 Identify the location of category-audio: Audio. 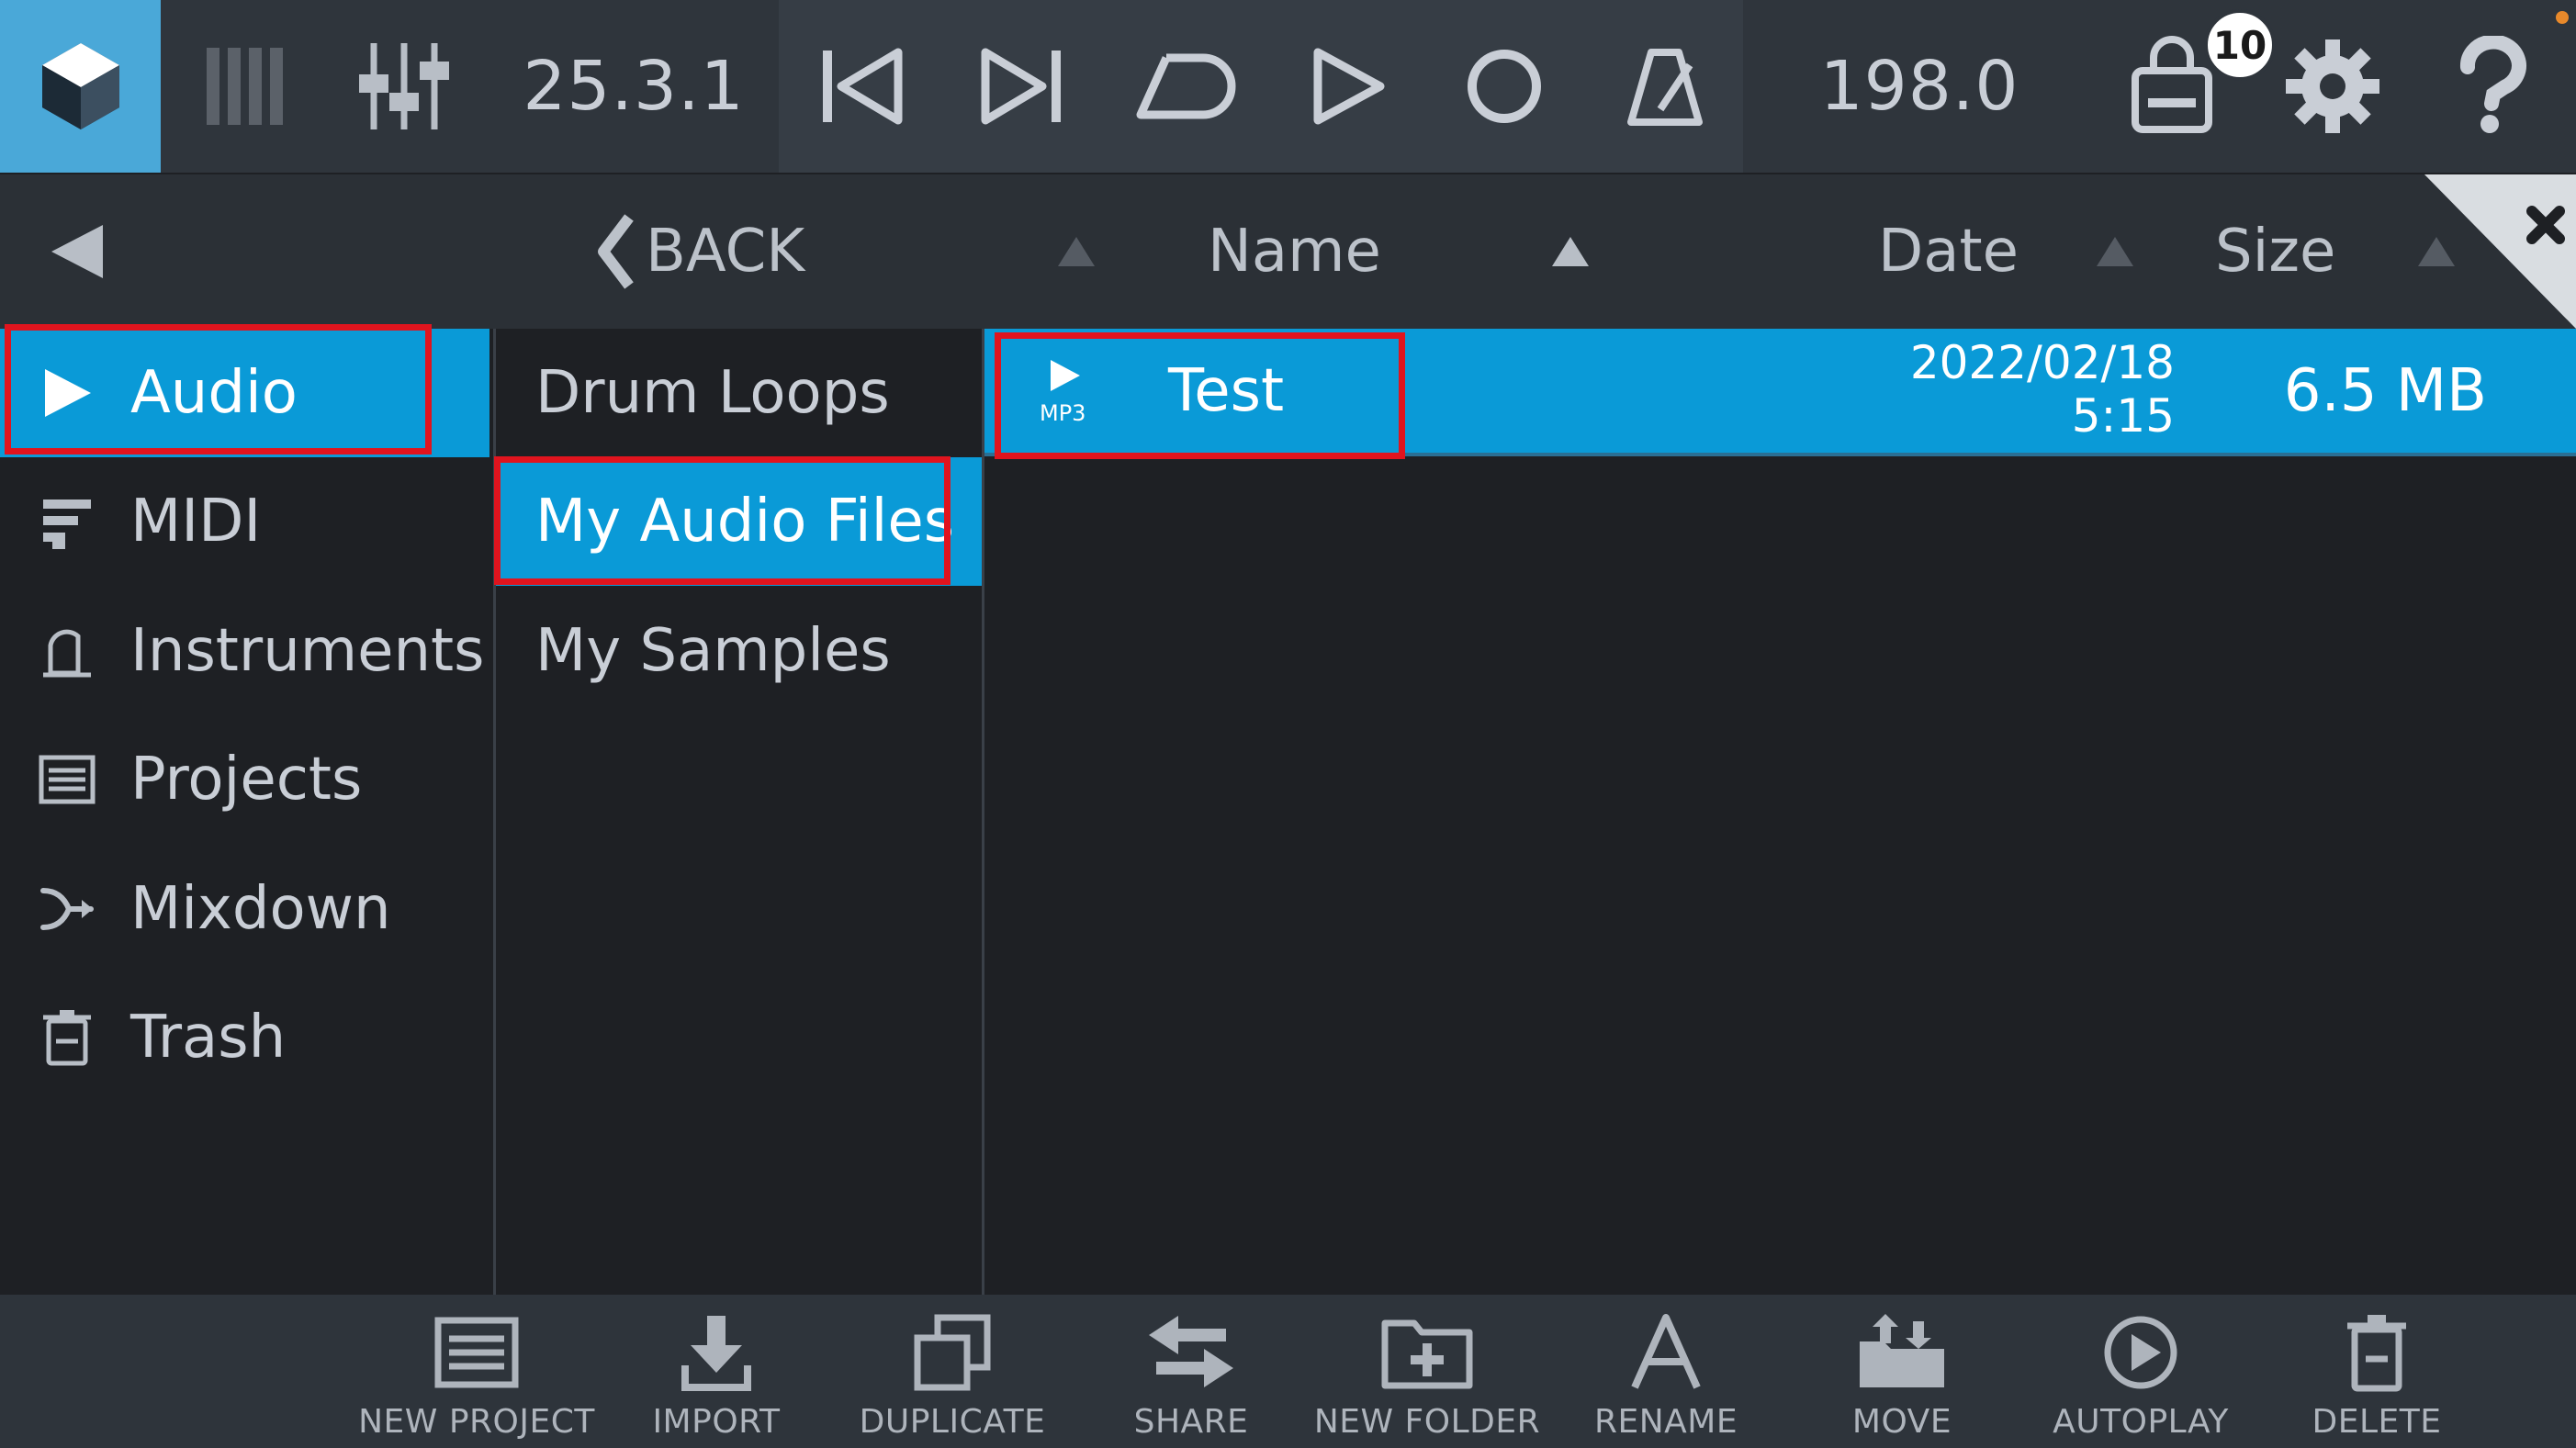
(244, 393).